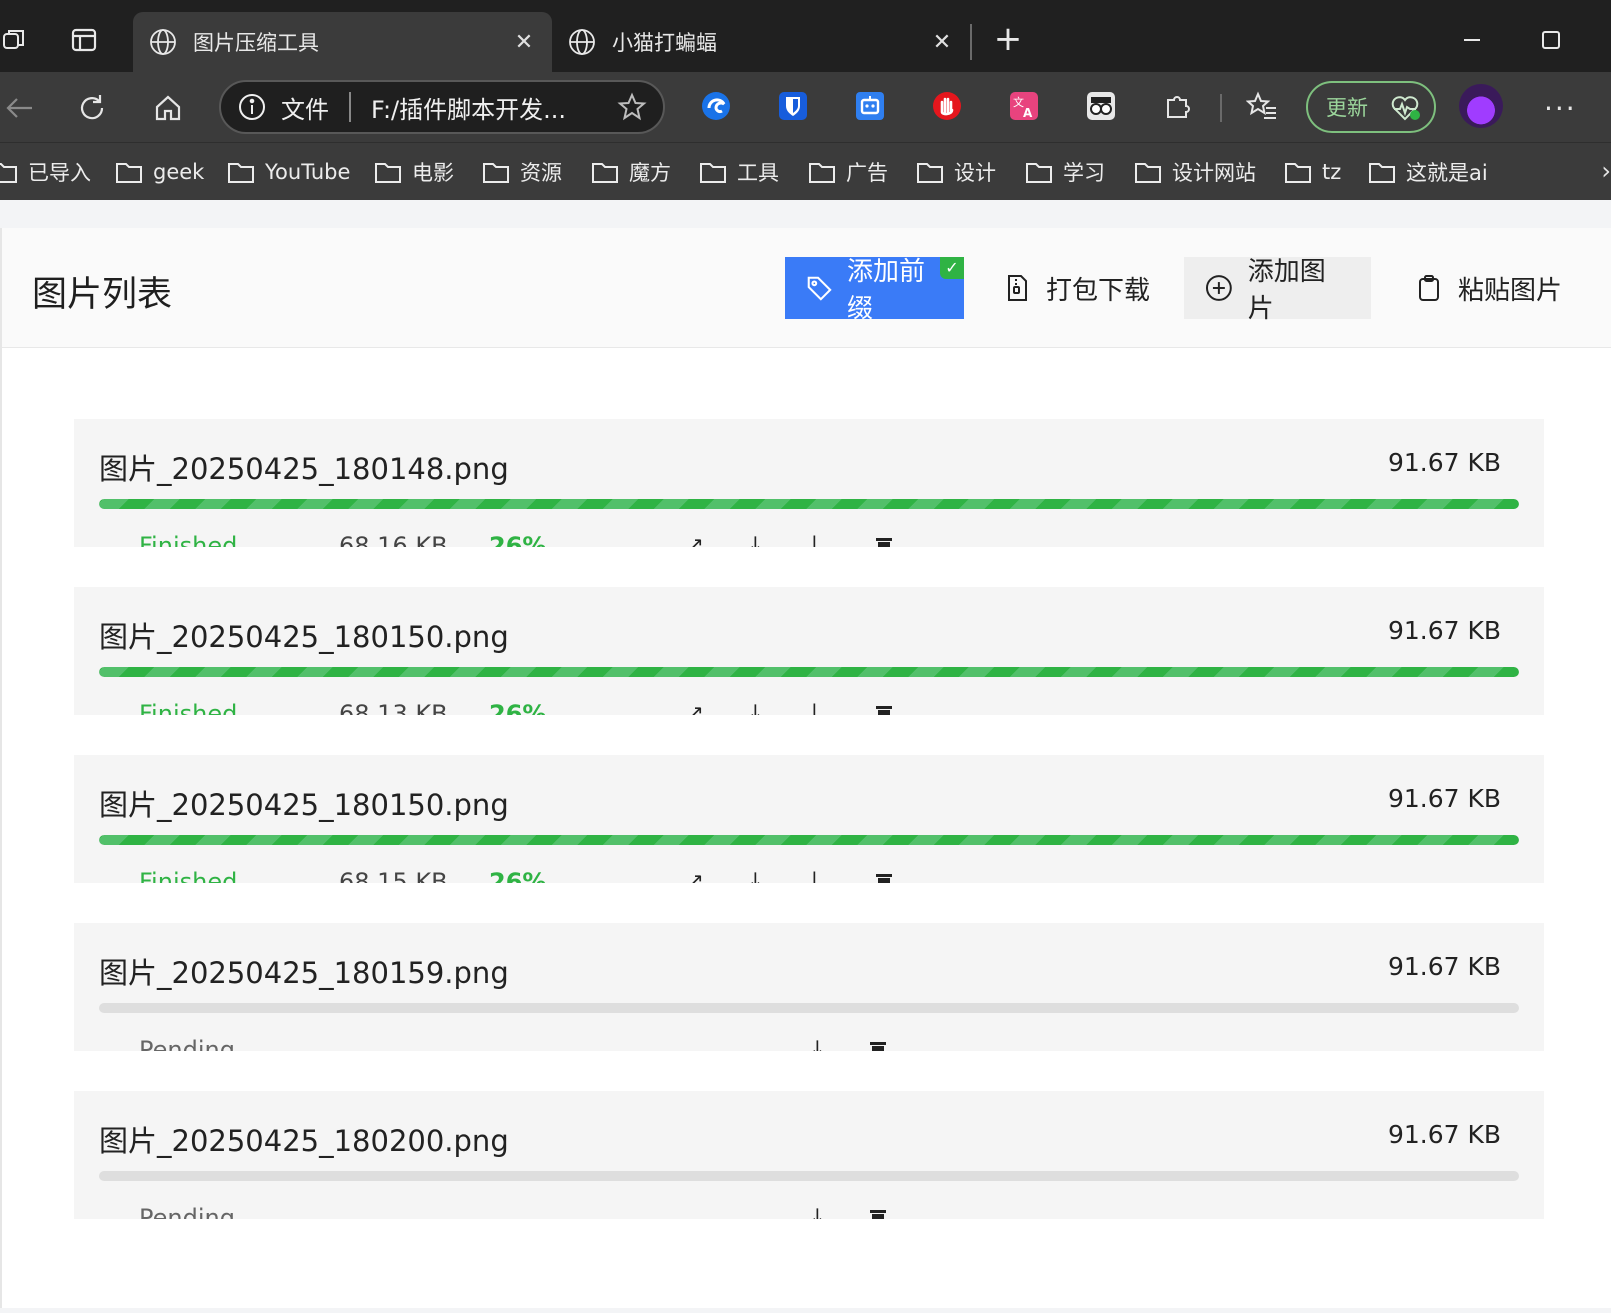  I want to click on bookmark-folder: 资源, so click(522, 172).